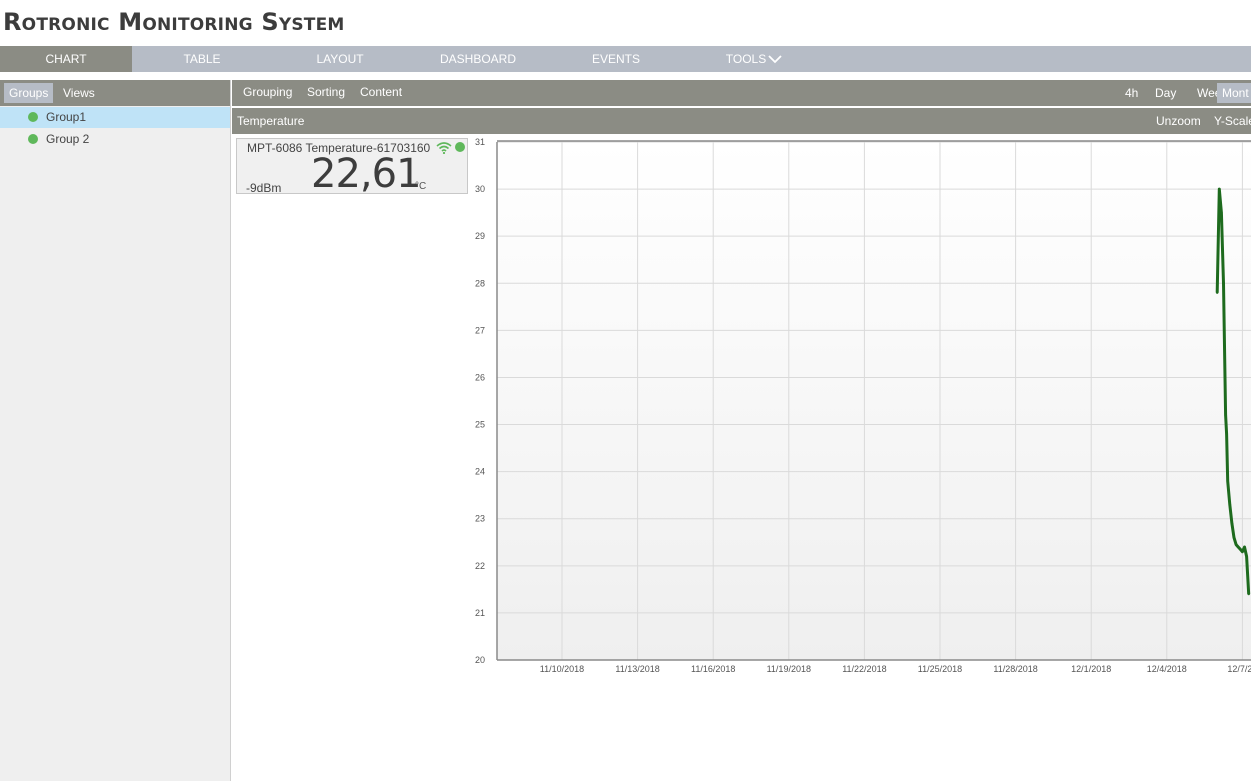 This screenshot has width=1251, height=781. I want to click on x-tick-label: 12/7/20, so click(1239, 669).